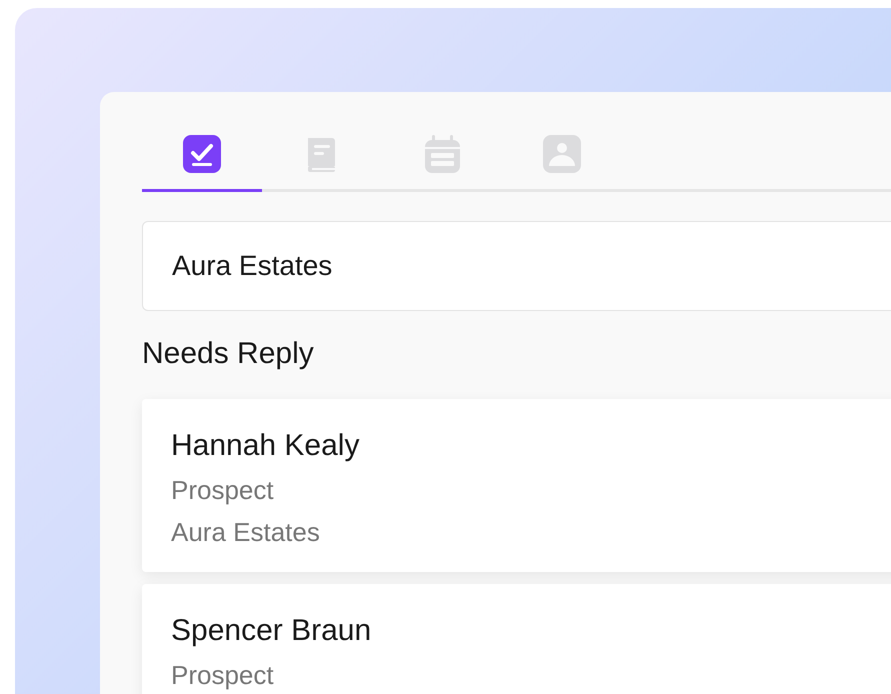 The height and width of the screenshot is (694, 891). What do you see at coordinates (562, 154) in the screenshot?
I see `person-icon` at bounding box center [562, 154].